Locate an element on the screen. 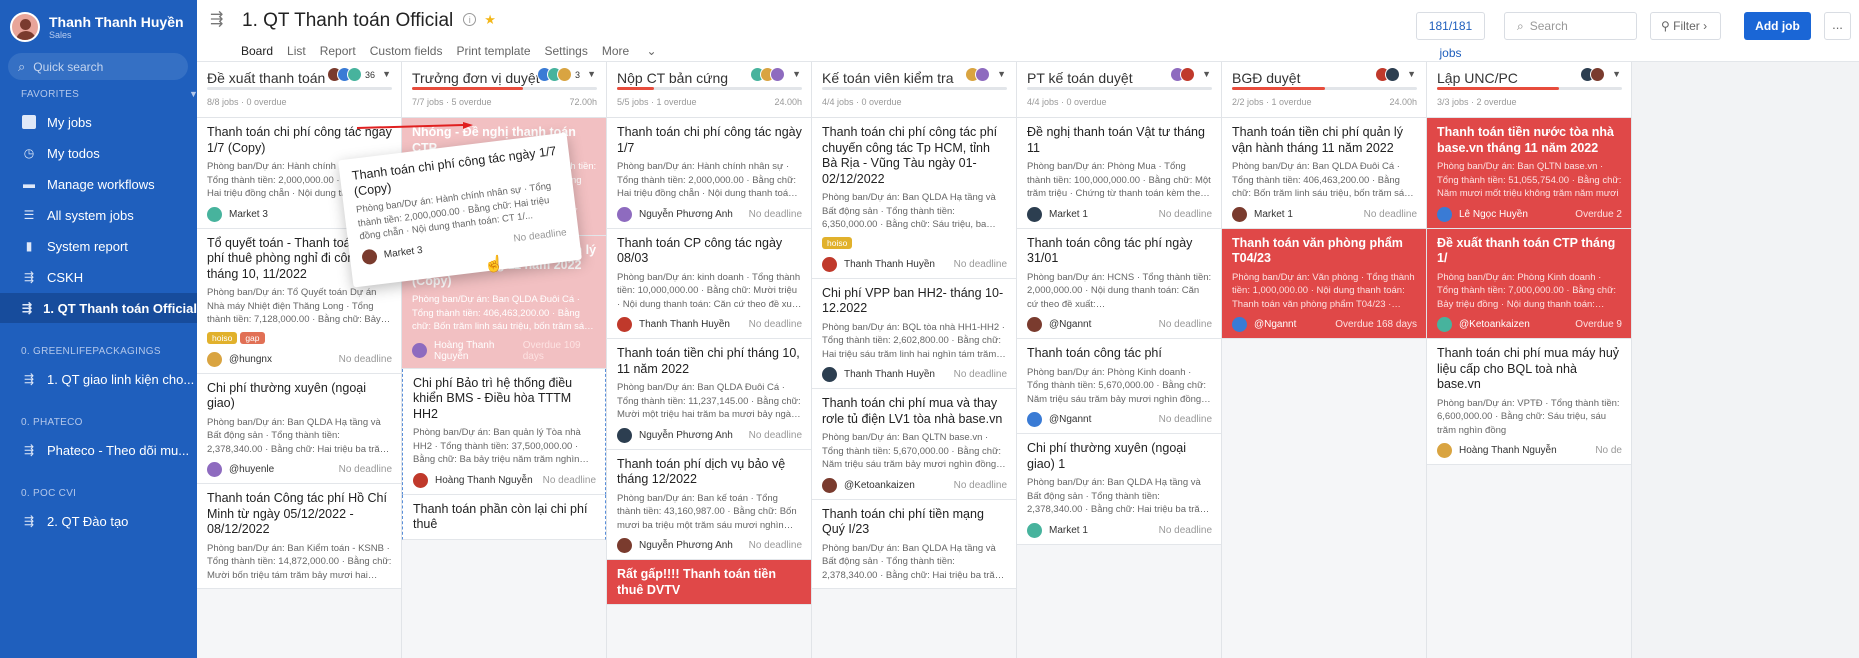  search-input: ⌕ Search is located at coordinates (1570, 26).